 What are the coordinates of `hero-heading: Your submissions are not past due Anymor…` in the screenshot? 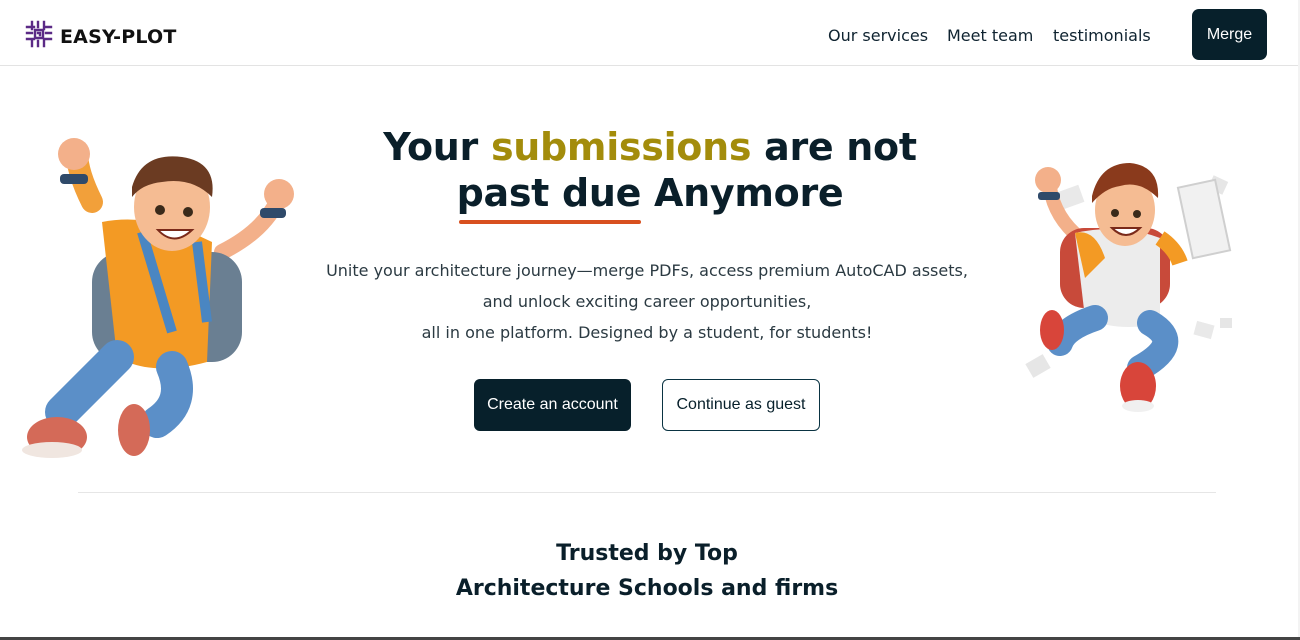 It's located at (650, 174).